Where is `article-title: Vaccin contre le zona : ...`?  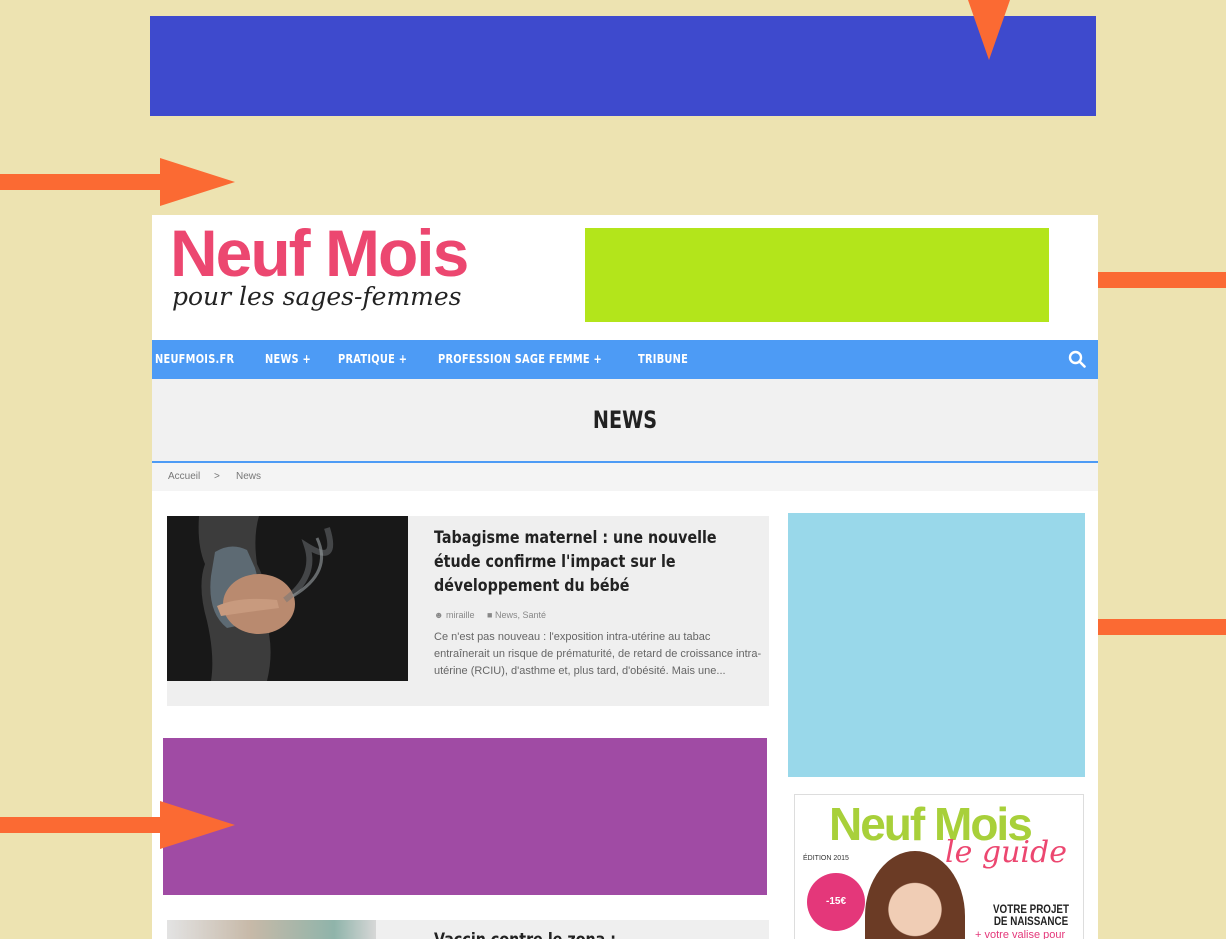
article-title: Vaccin contre le zona : ... is located at coordinates (535, 934).